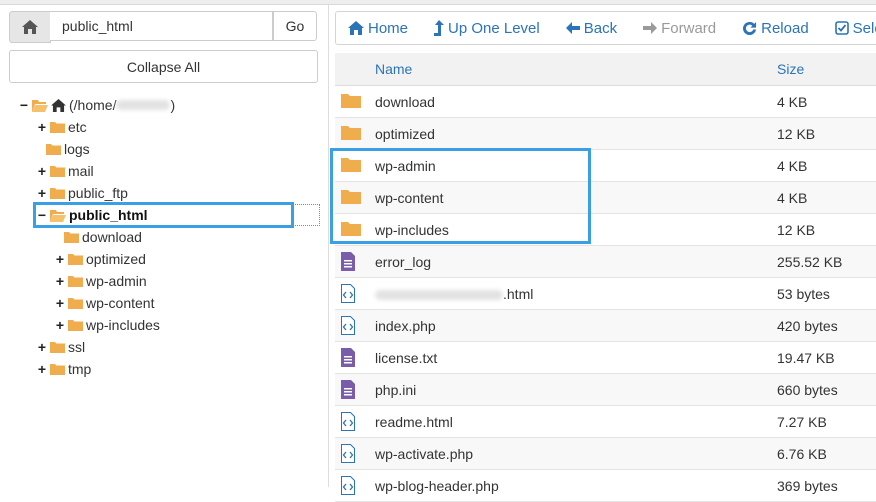 The width and height of the screenshot is (876, 502). Describe the element at coordinates (790, 69) in the screenshot. I see `size-column-header: Size` at that location.